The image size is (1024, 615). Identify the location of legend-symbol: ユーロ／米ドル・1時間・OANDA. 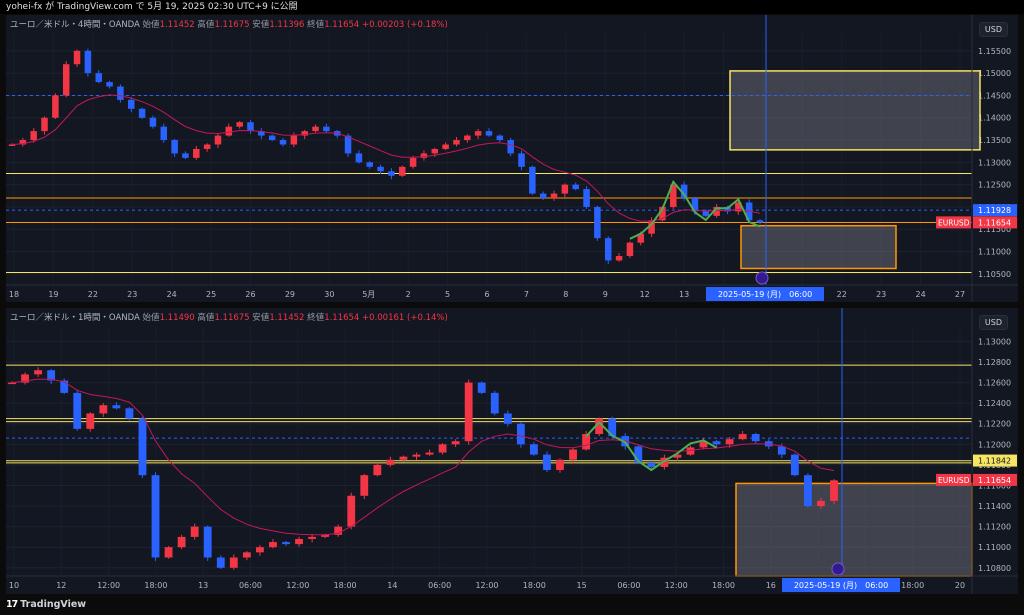
(75, 318).